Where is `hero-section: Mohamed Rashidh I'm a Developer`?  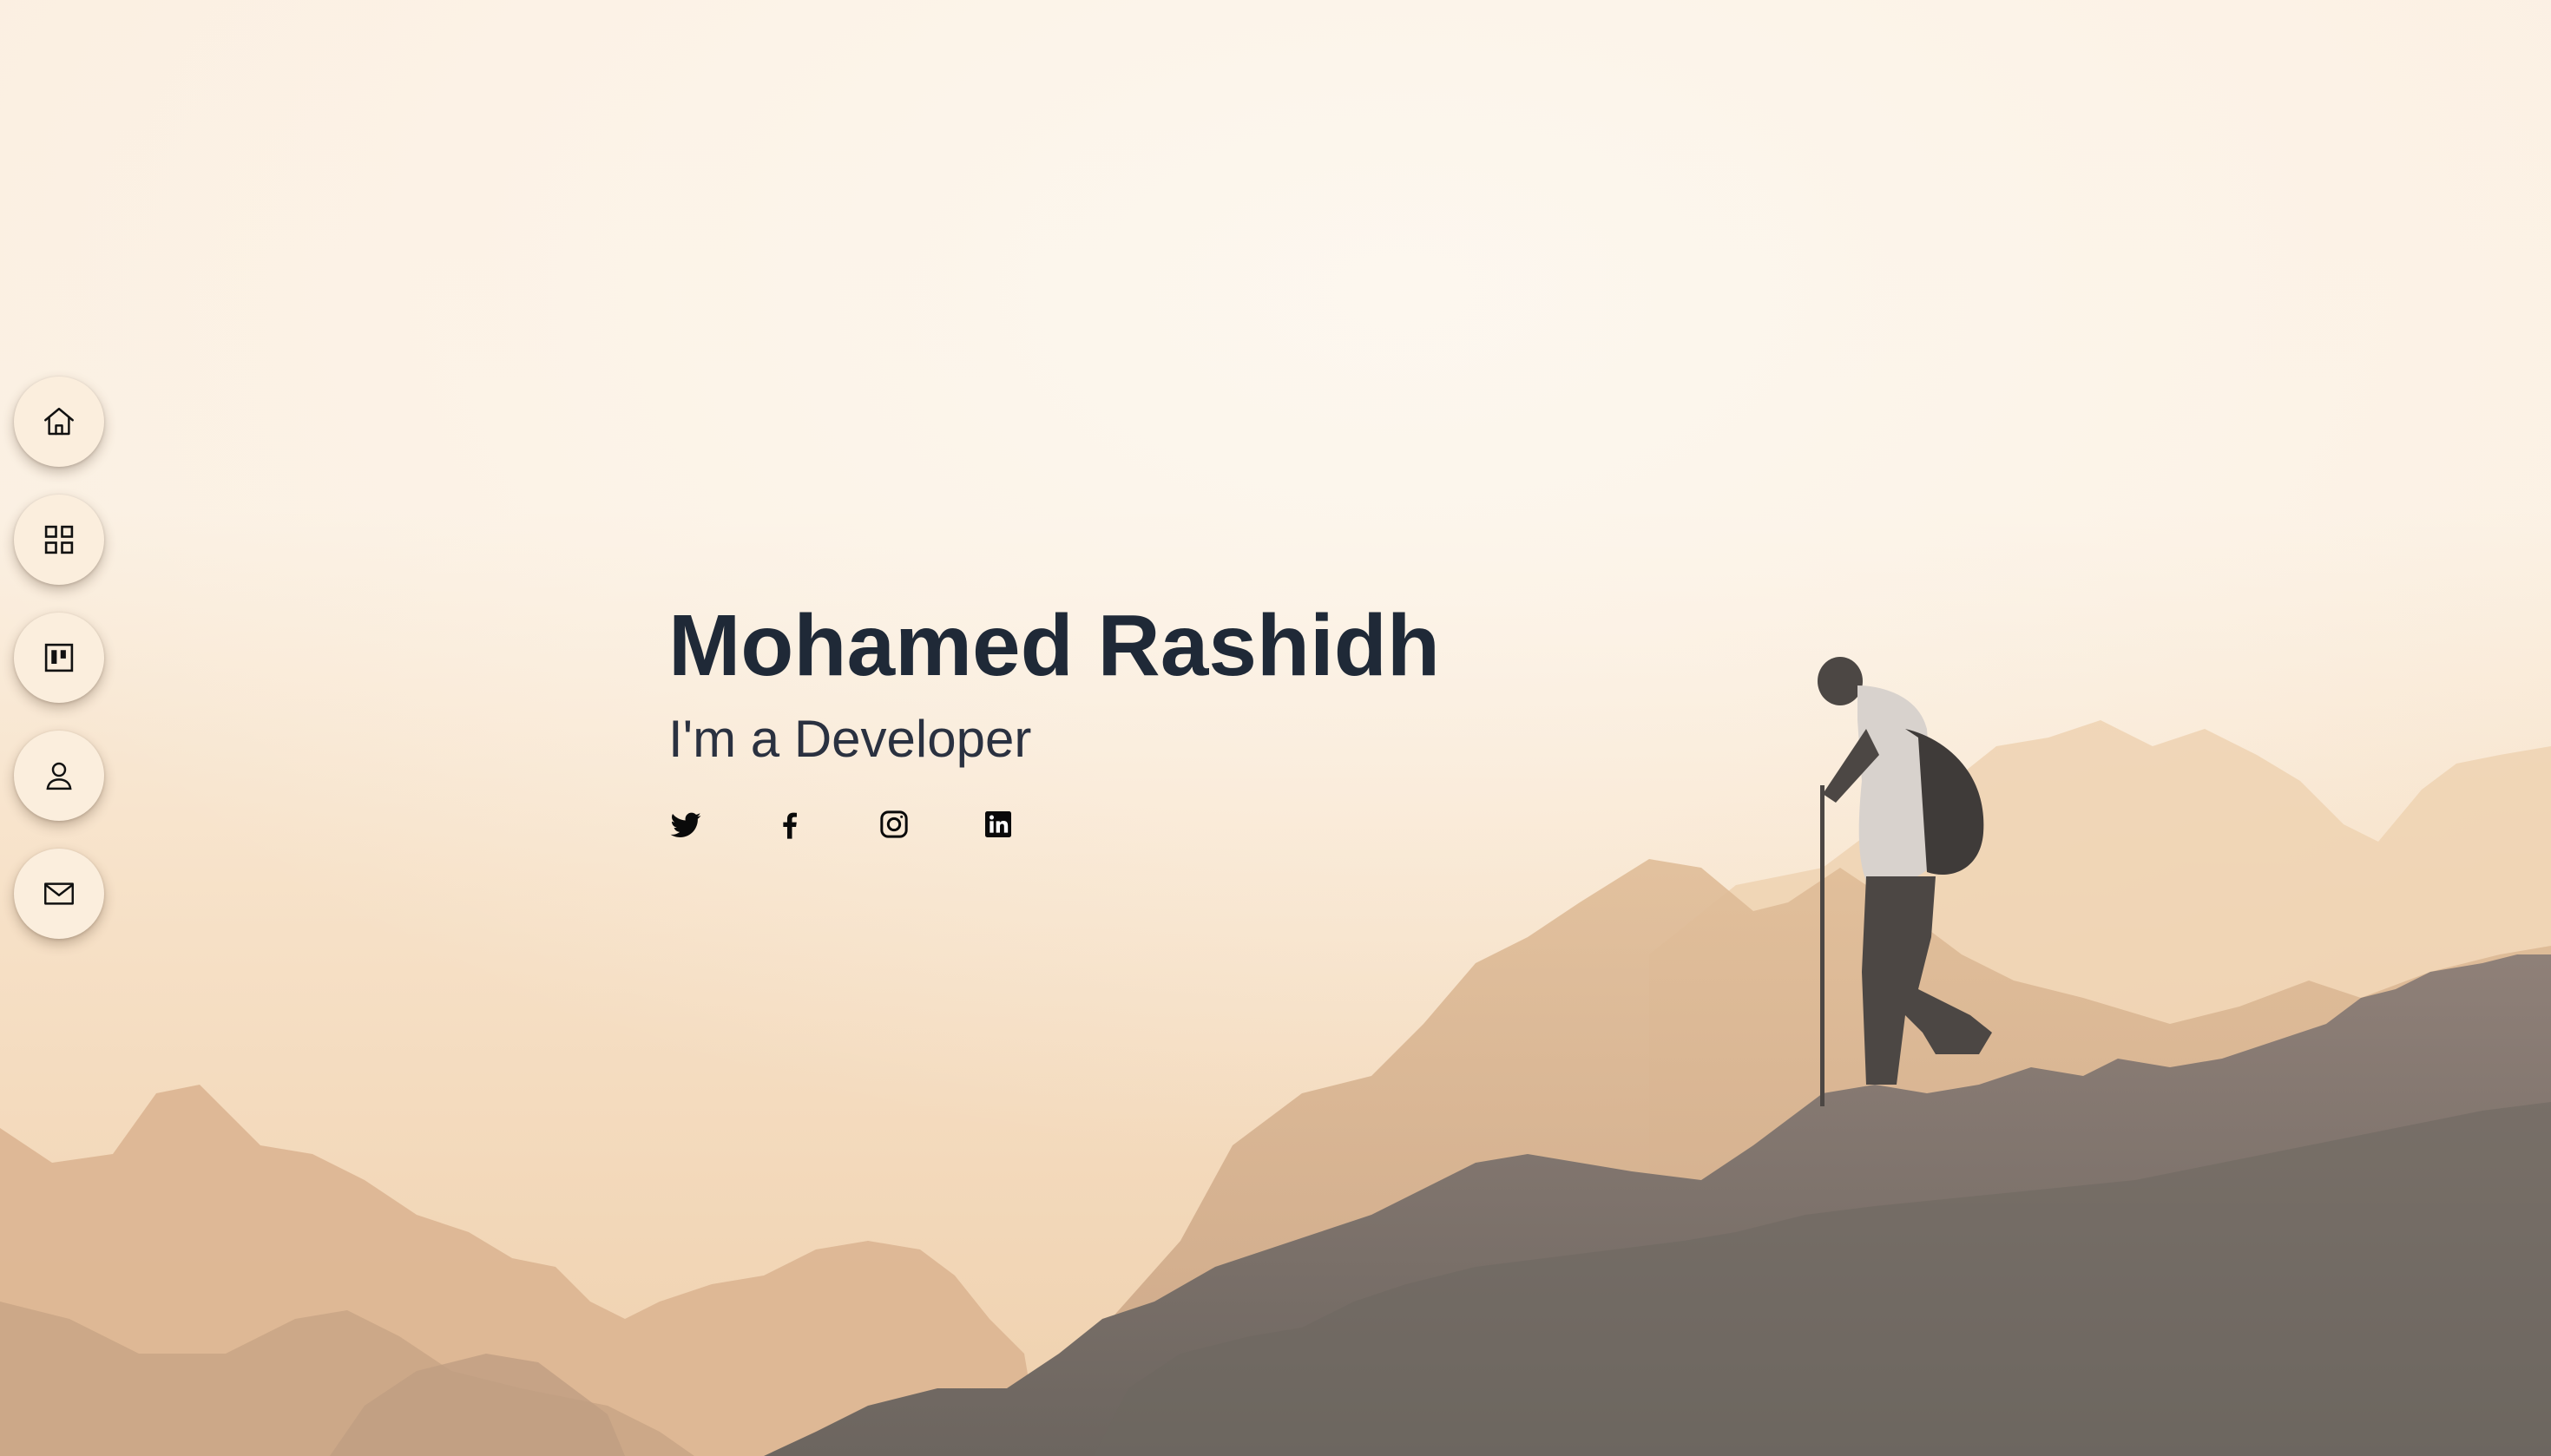
hero-section: Mohamed Rashidh I'm a Developer is located at coordinates (1145, 716).